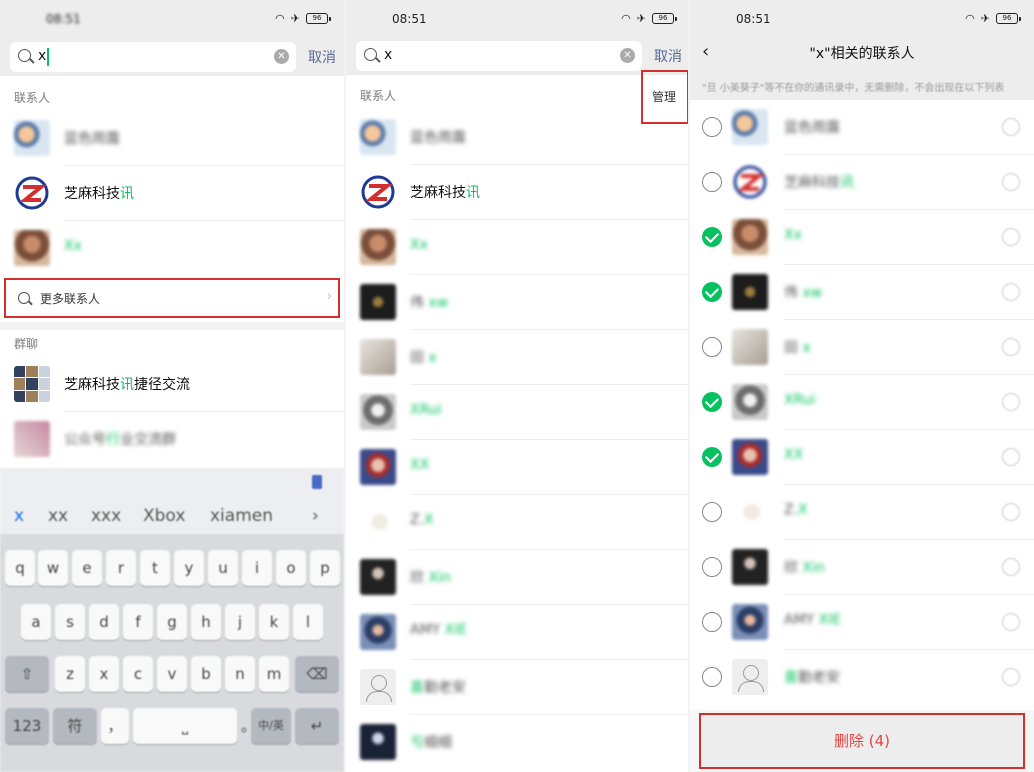 This screenshot has height=772, width=1034. Describe the element at coordinates (862, 512) in the screenshot. I see `selectable-contact-row: Z.X` at that location.